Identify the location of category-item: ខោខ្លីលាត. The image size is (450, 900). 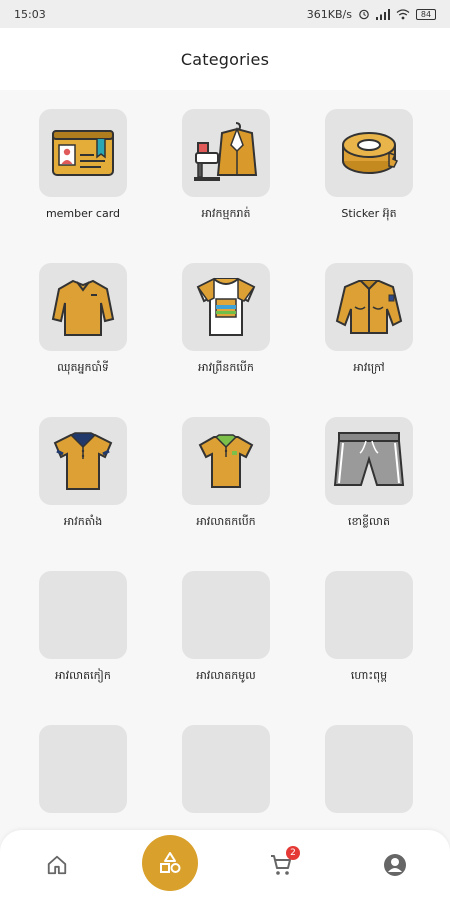
(369, 474).